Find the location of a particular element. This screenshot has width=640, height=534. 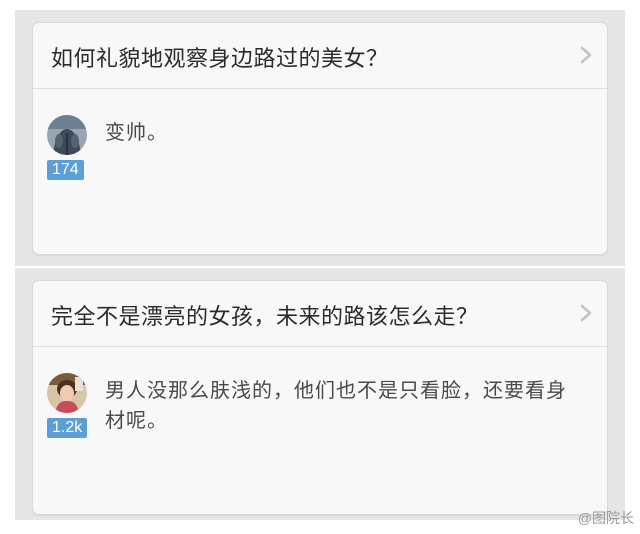

watermark: @图院长 is located at coordinates (605, 518).